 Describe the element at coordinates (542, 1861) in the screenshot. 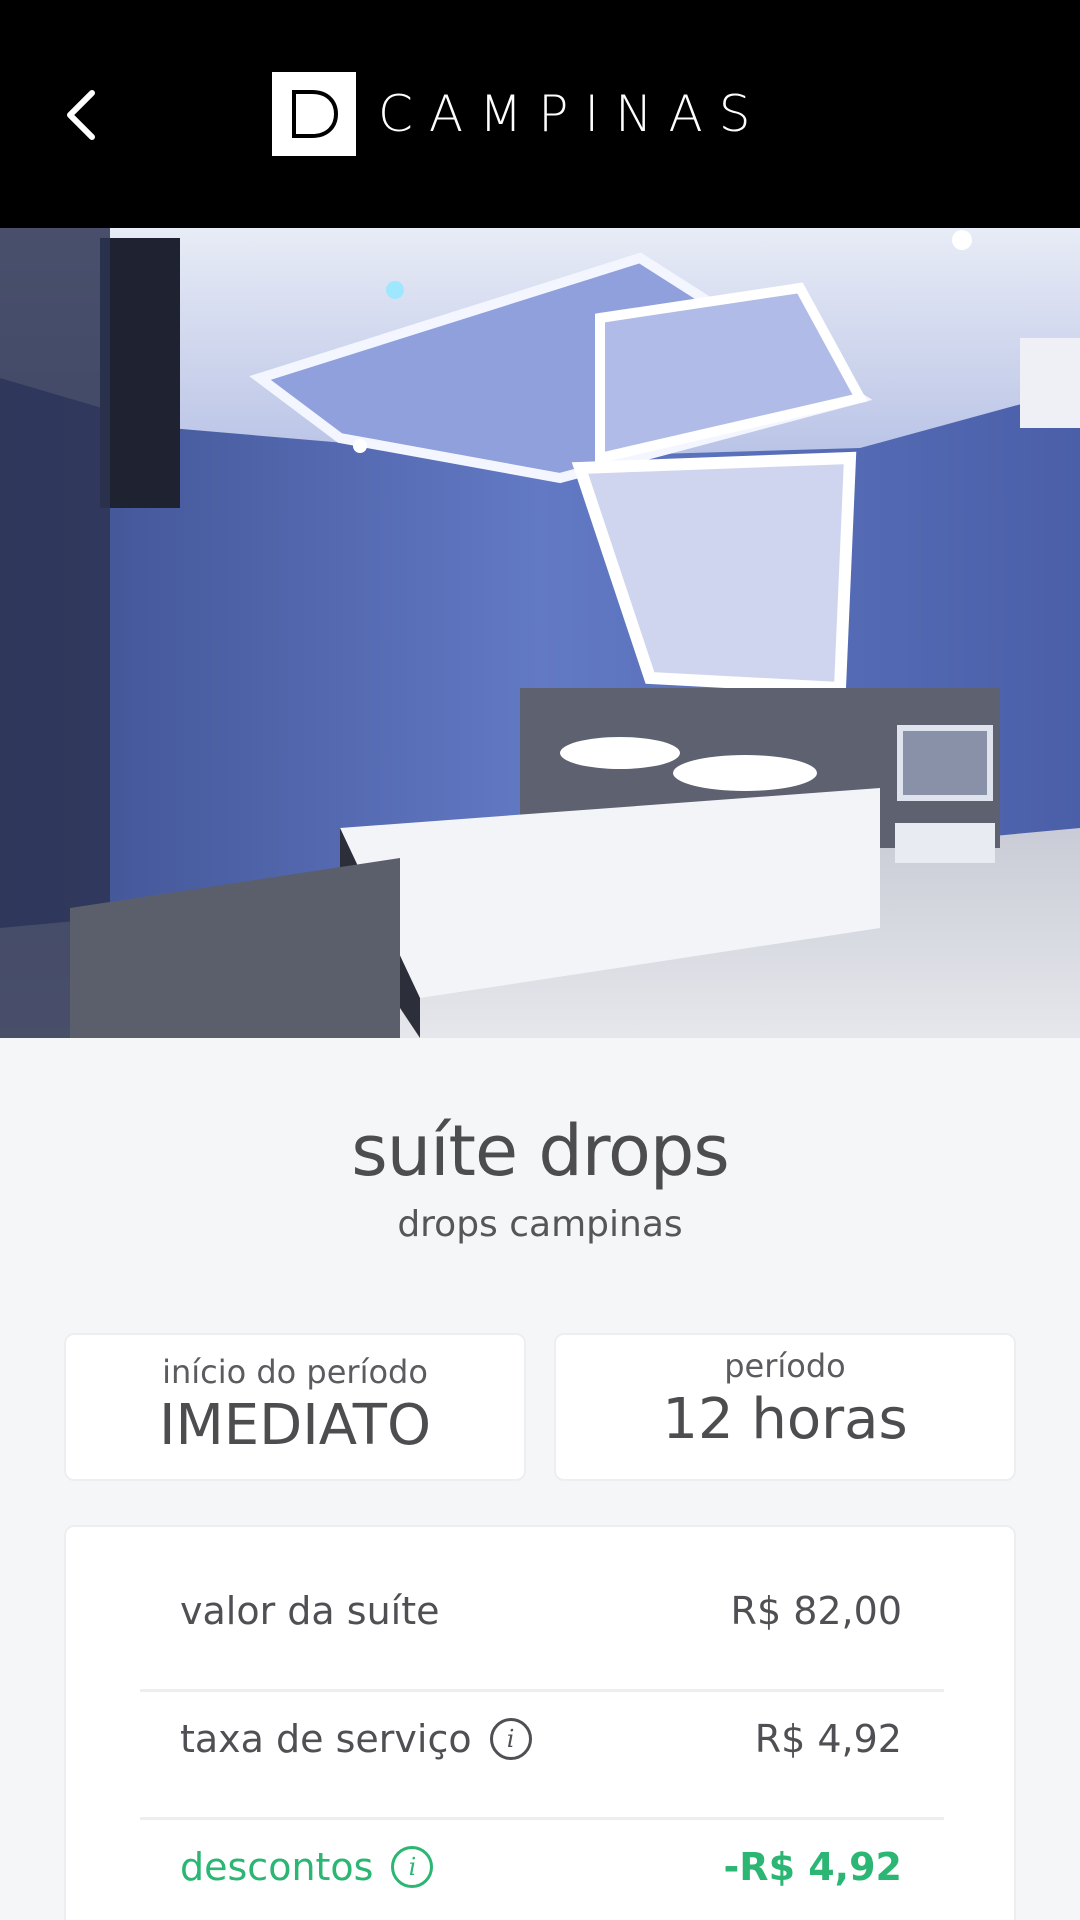

I see `price-row-discounts: descontos i -R$ 4,92` at that location.